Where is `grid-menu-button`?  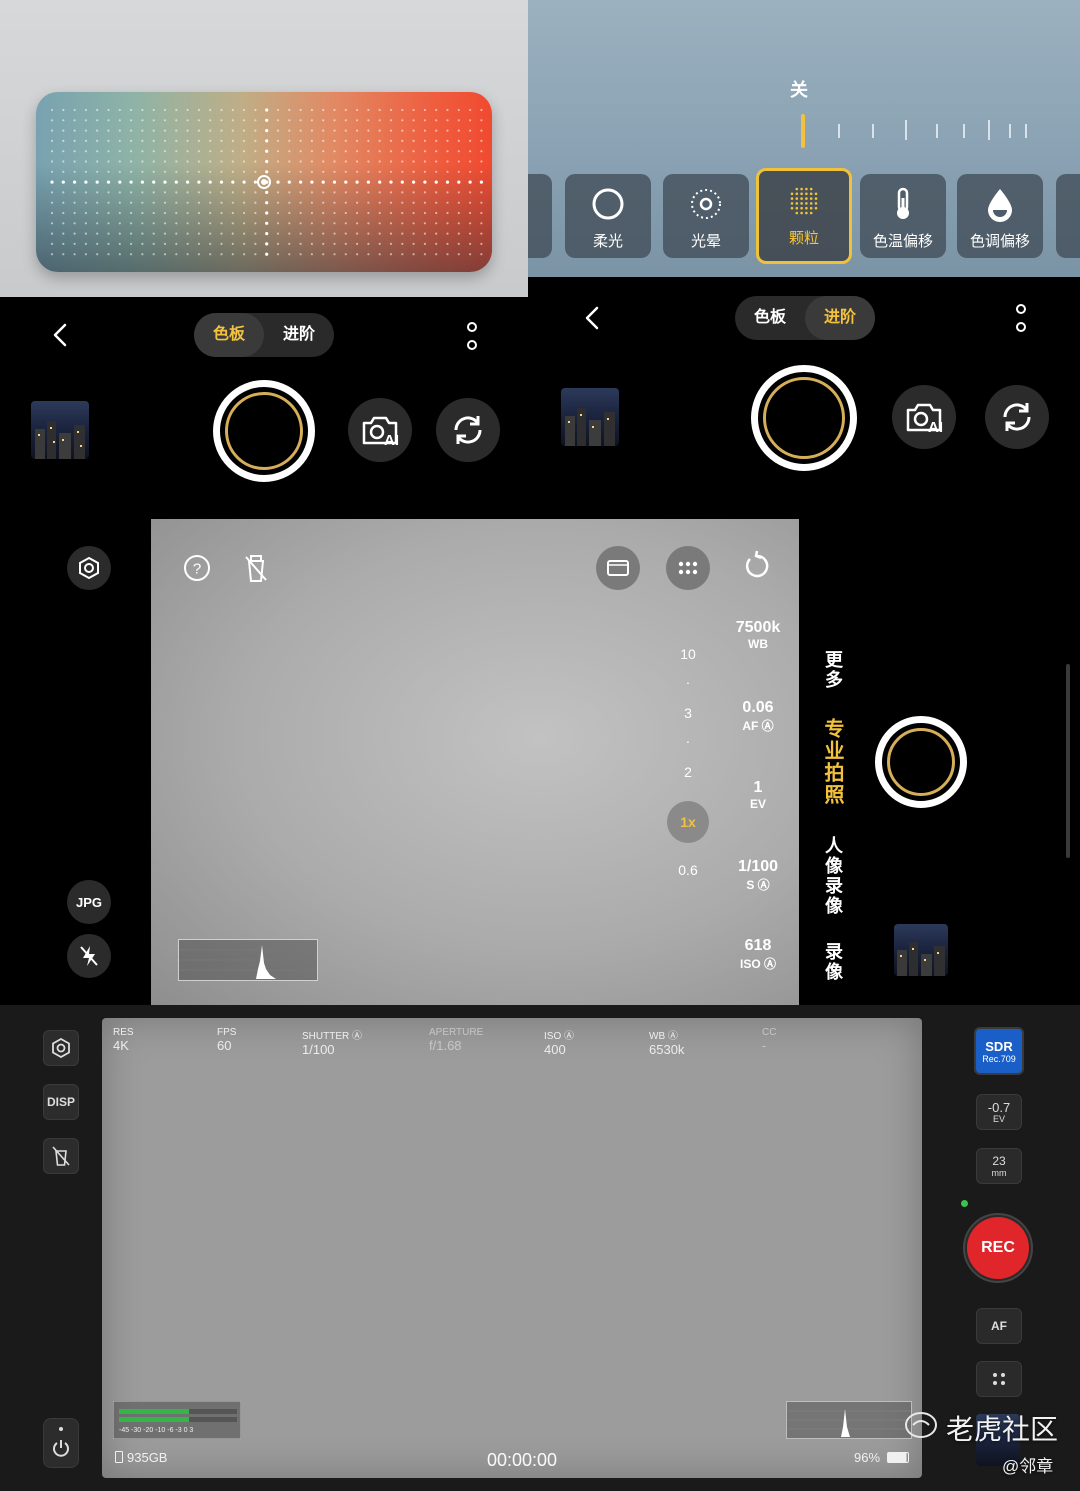
grid-menu-button is located at coordinates (688, 568).